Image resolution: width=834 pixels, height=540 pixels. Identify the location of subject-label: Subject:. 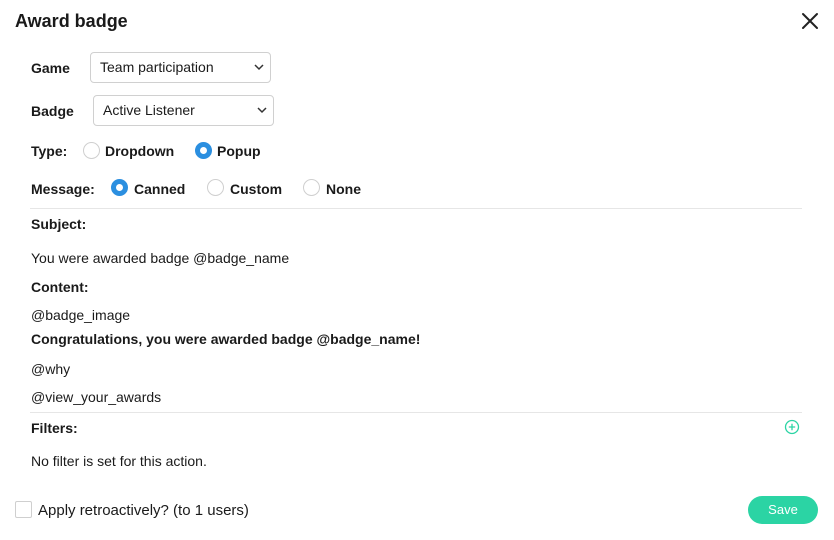
(59, 224).